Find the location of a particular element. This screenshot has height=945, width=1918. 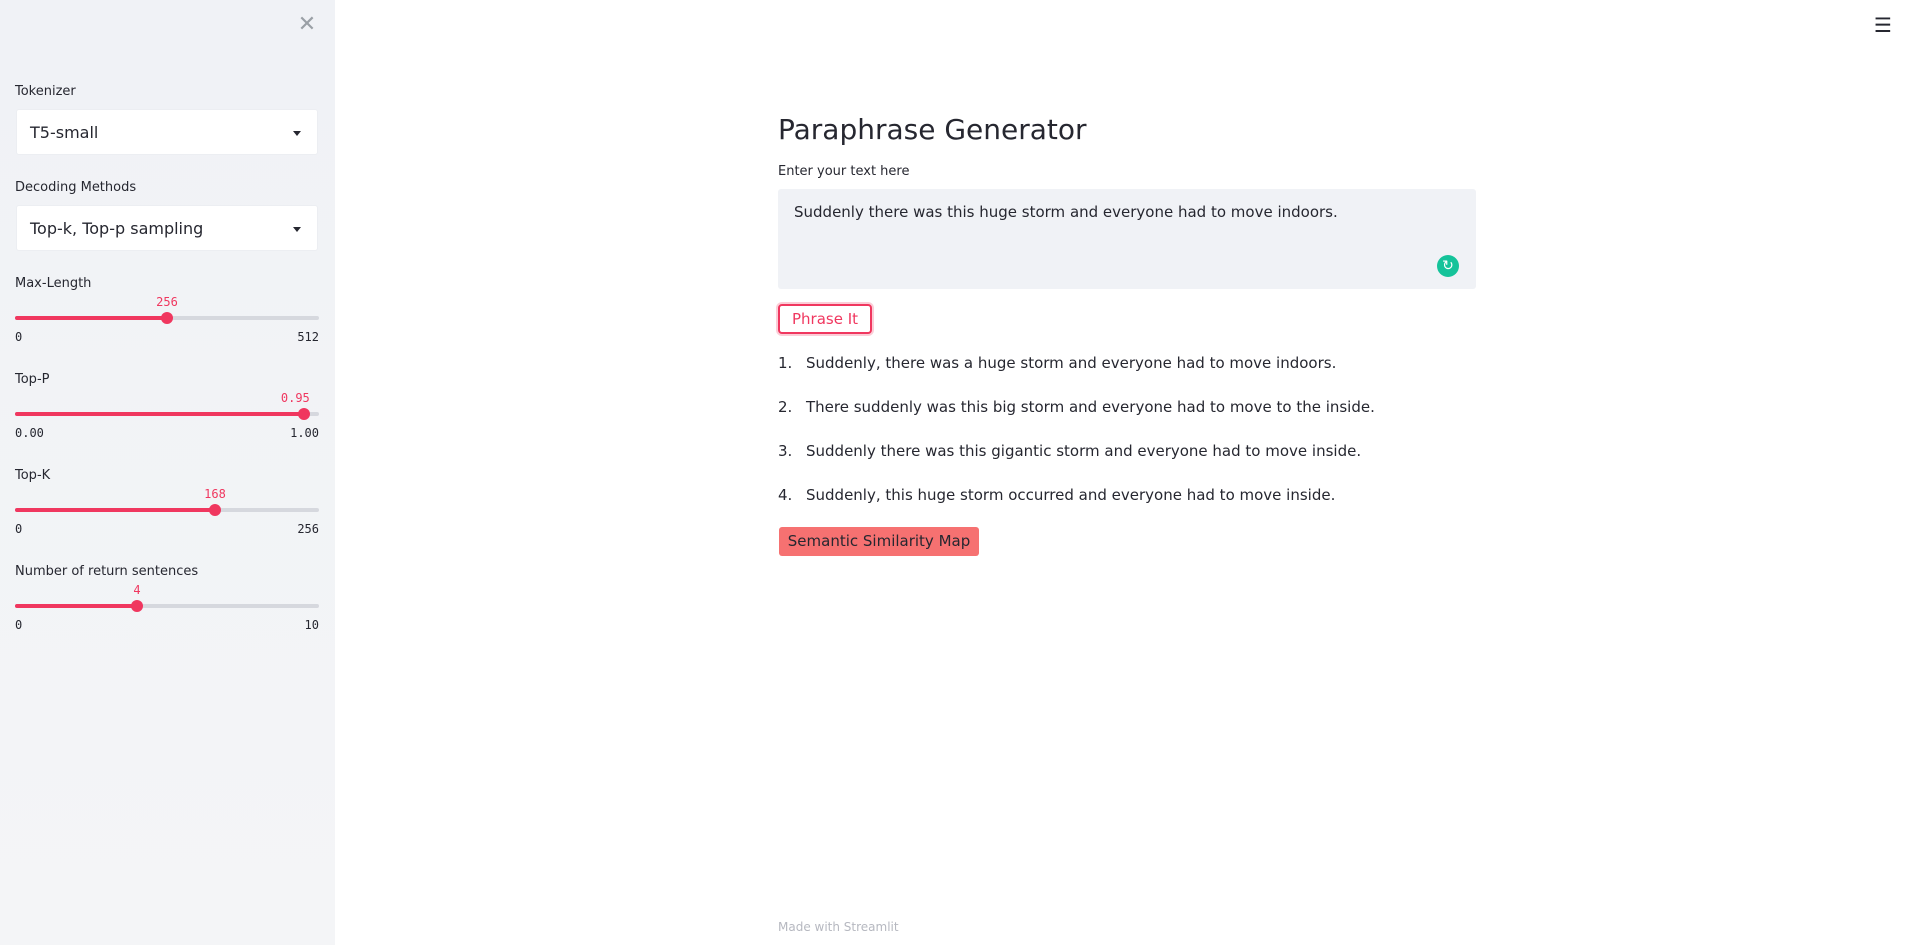

list-item-number: 4. is located at coordinates (785, 495).